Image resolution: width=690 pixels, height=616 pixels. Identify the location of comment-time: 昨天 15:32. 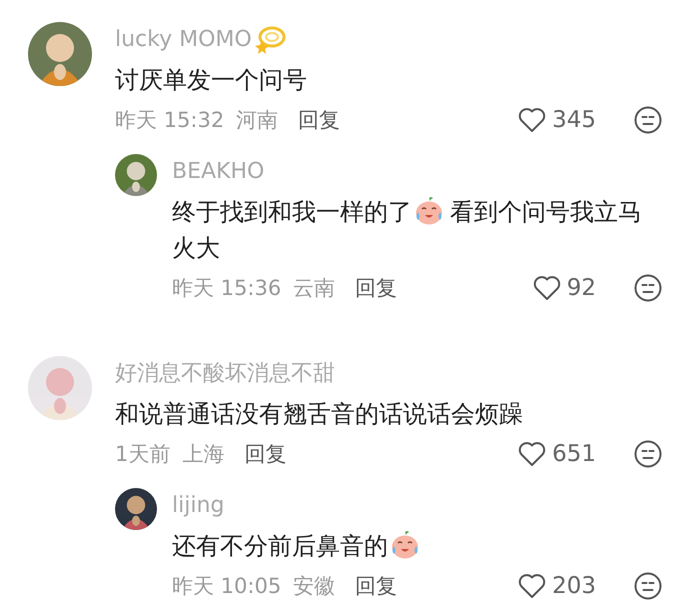
(169, 120).